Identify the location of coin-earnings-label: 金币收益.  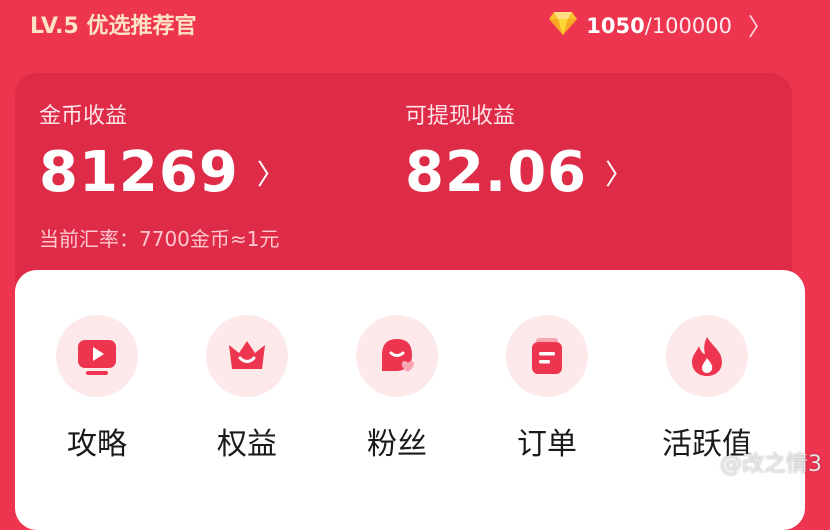
(83, 116).